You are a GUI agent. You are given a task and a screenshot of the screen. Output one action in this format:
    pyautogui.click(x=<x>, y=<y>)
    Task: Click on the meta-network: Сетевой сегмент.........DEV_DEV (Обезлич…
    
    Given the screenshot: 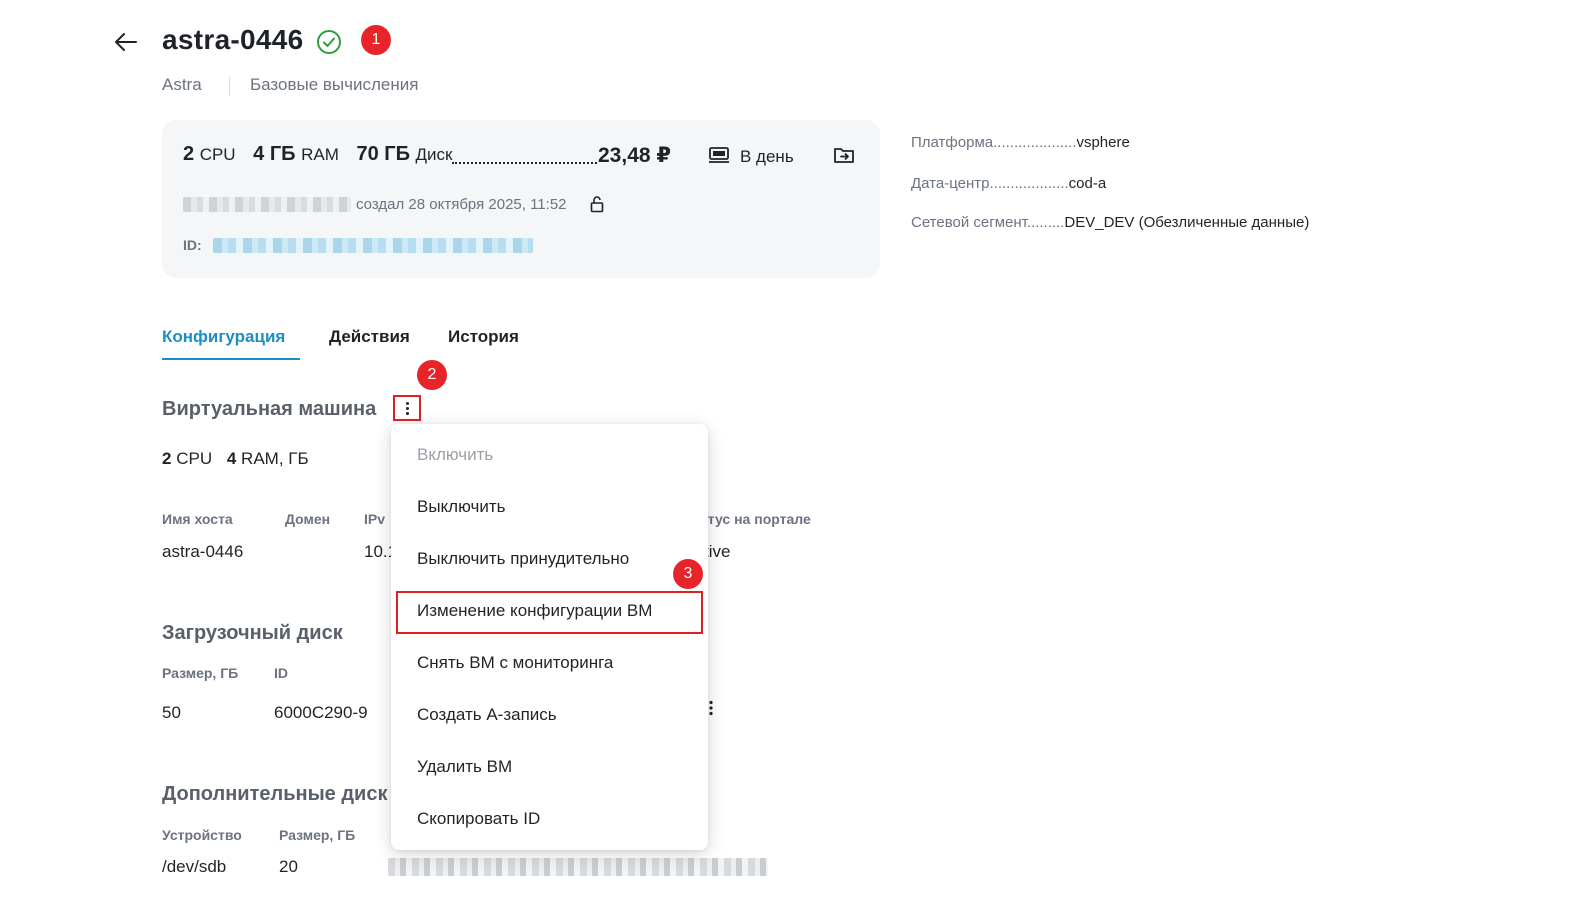 What is the action you would take?
    pyautogui.click(x=1110, y=222)
    